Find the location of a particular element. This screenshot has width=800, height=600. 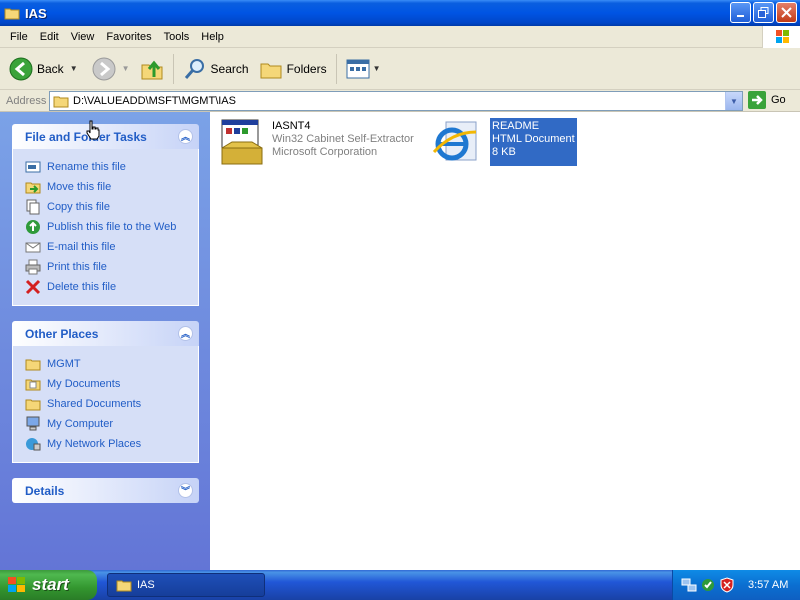

menu-file: File is located at coordinates (19, 37).